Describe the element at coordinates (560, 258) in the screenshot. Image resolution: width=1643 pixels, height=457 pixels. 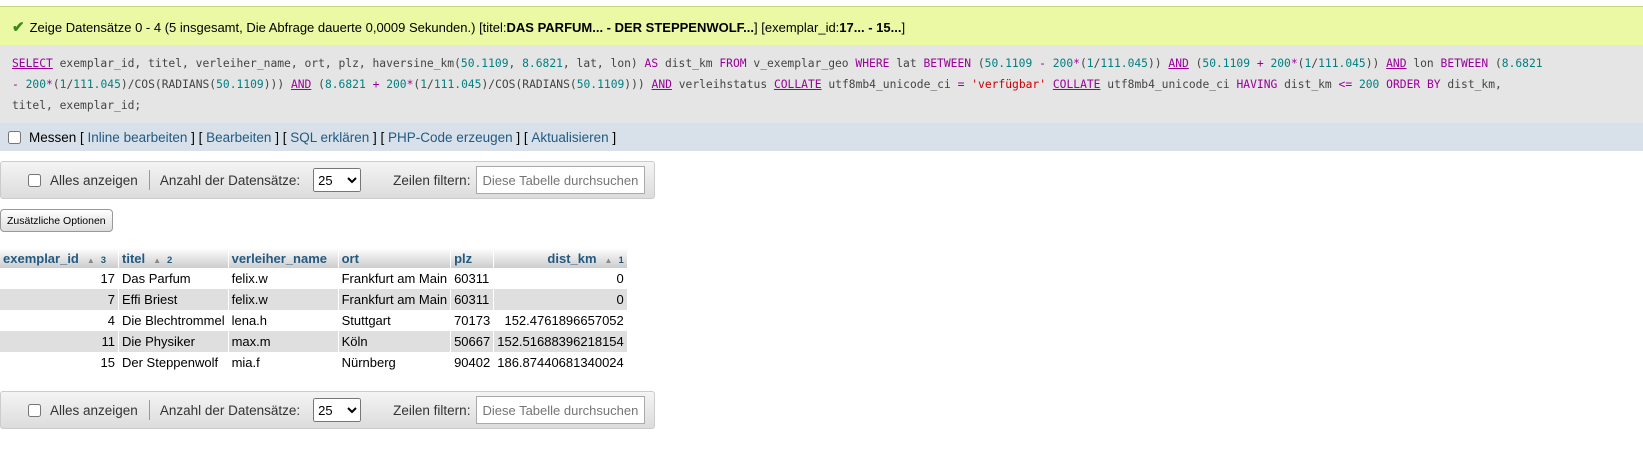
I see `column-header-dist-km: dist_km ▲ 1` at that location.